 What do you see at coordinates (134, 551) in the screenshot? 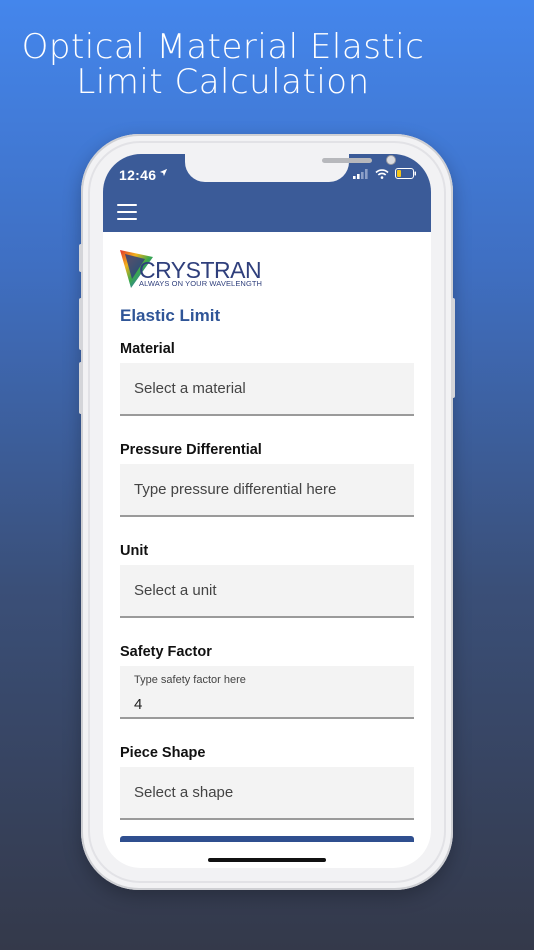
I see `unit-label: Unit` at bounding box center [134, 551].